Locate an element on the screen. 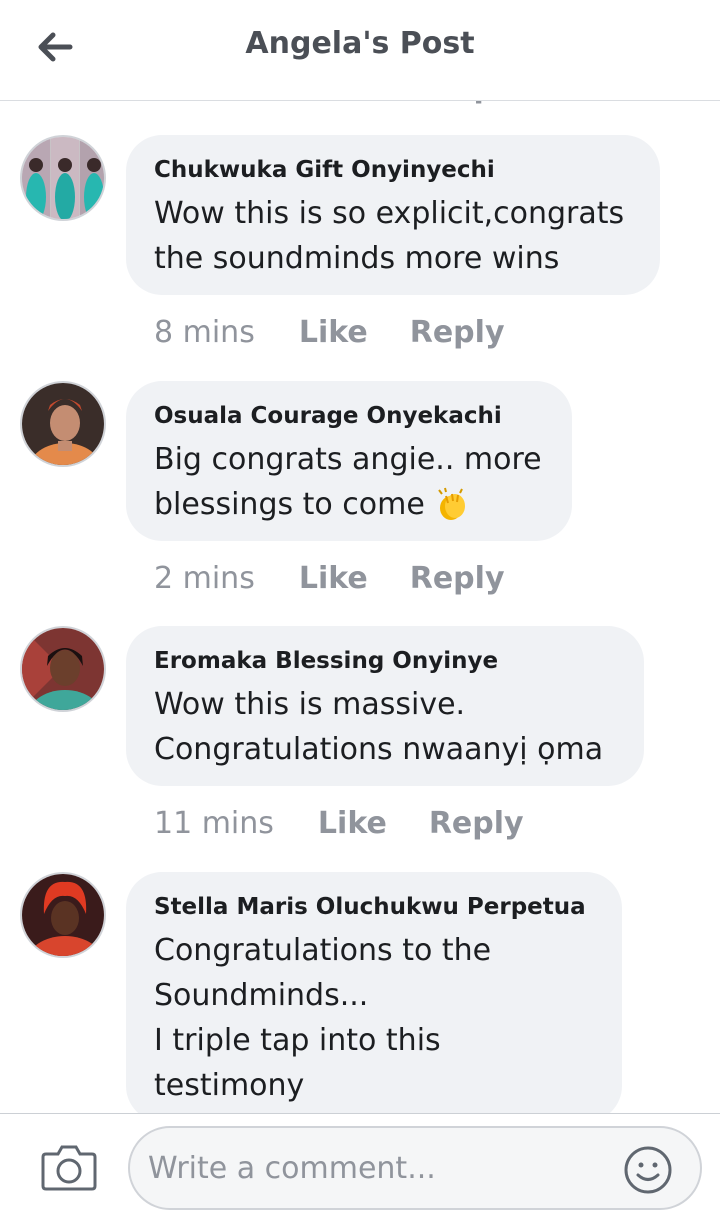 The image size is (720, 1220). comment-timestamp: 8 mins is located at coordinates (204, 332).